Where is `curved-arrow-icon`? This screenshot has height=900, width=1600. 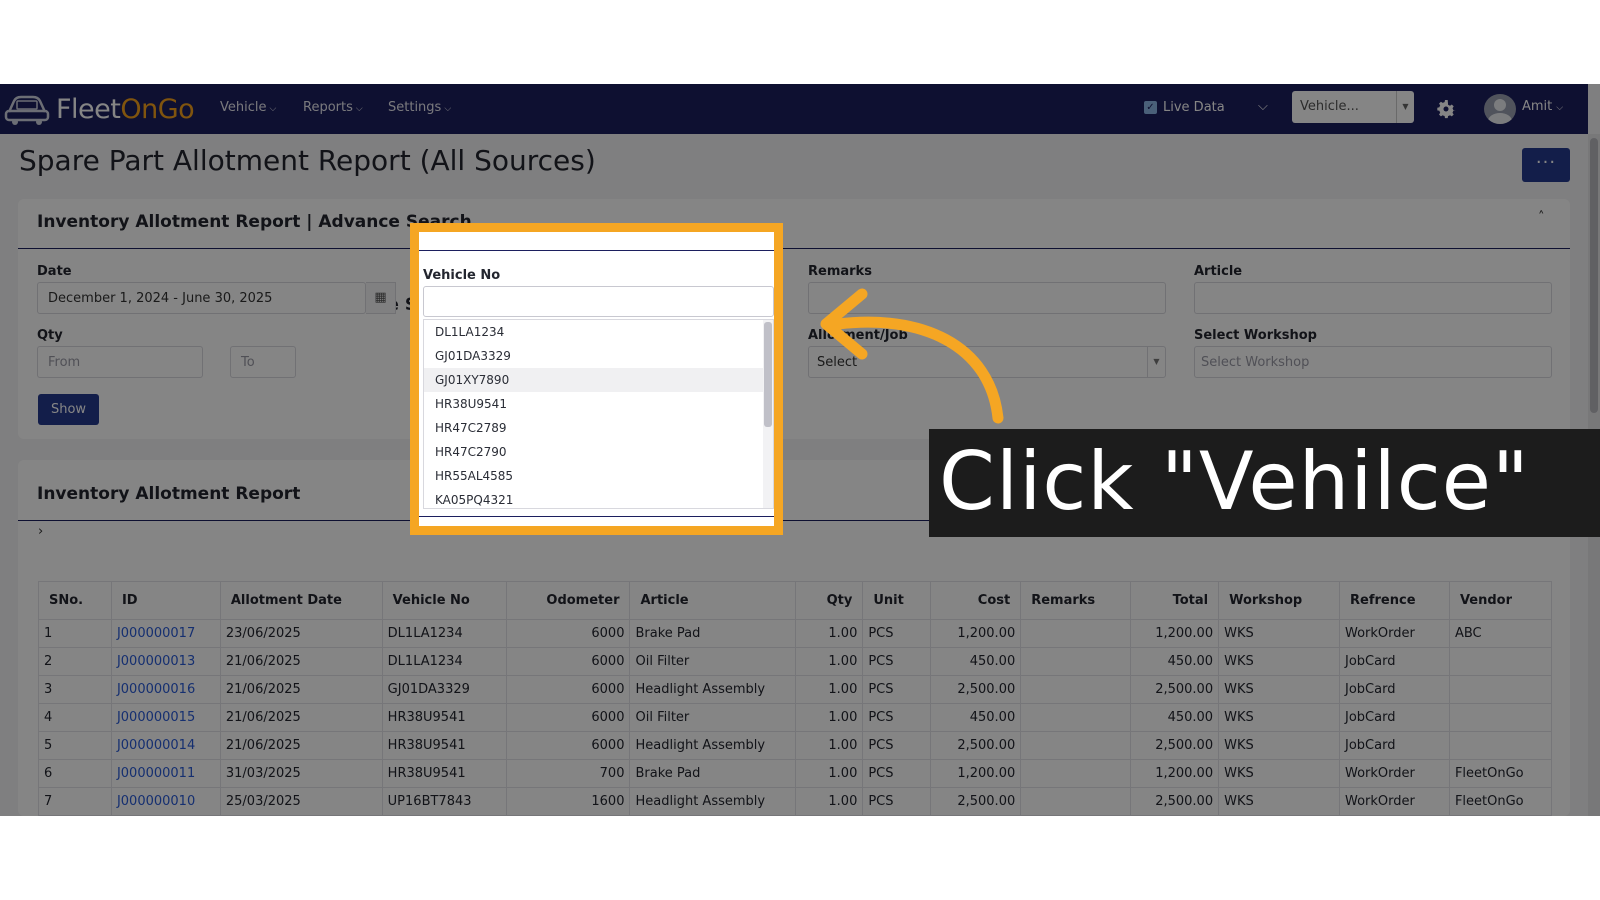
curved-arrow-icon is located at coordinates (912, 356).